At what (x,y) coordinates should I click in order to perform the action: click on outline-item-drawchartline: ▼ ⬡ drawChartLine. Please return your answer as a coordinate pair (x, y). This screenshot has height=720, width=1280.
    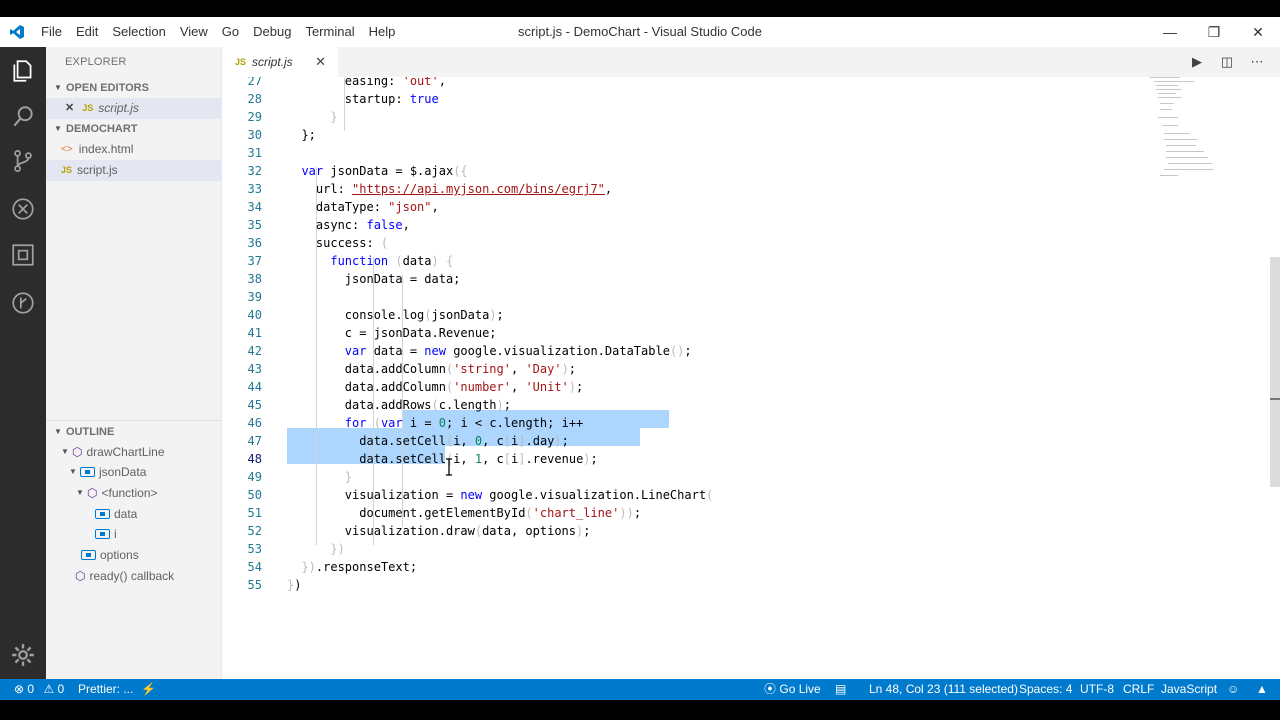
    Looking at the image, I should click on (134, 452).